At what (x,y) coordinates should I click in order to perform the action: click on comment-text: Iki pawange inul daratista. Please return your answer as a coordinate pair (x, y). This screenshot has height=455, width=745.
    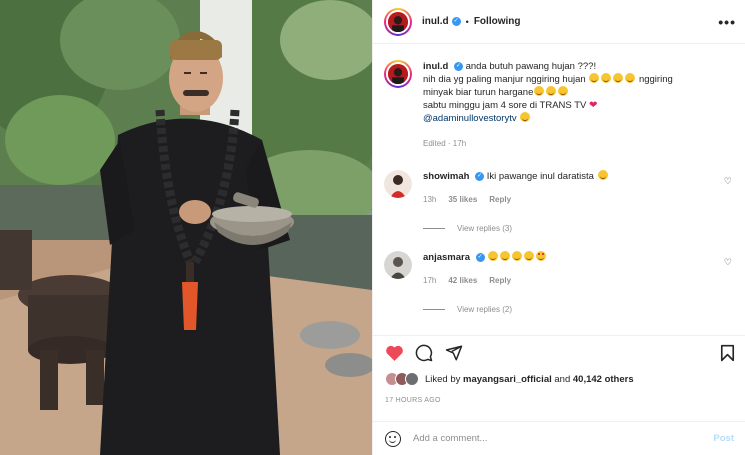
    Looking at the image, I should click on (540, 176).